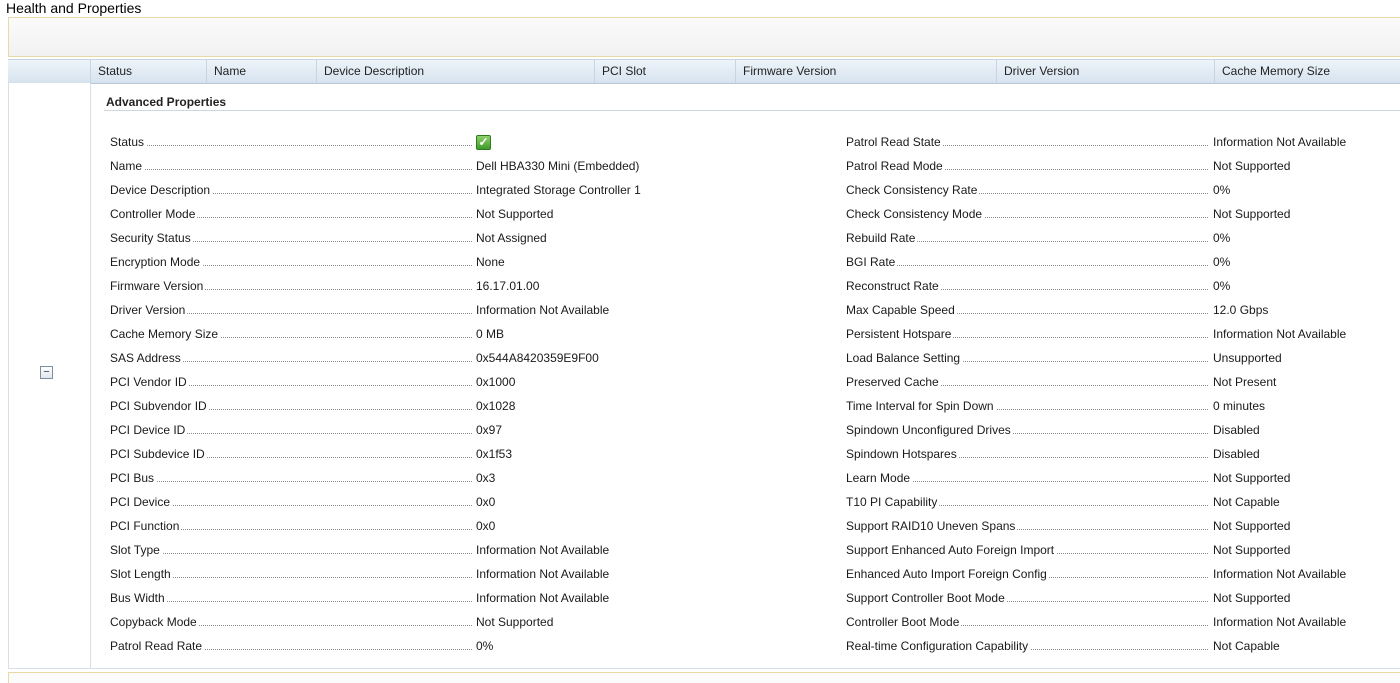 The width and height of the screenshot is (1400, 683). Describe the element at coordinates (136, 550) in the screenshot. I see `property-label: Slot Type` at that location.